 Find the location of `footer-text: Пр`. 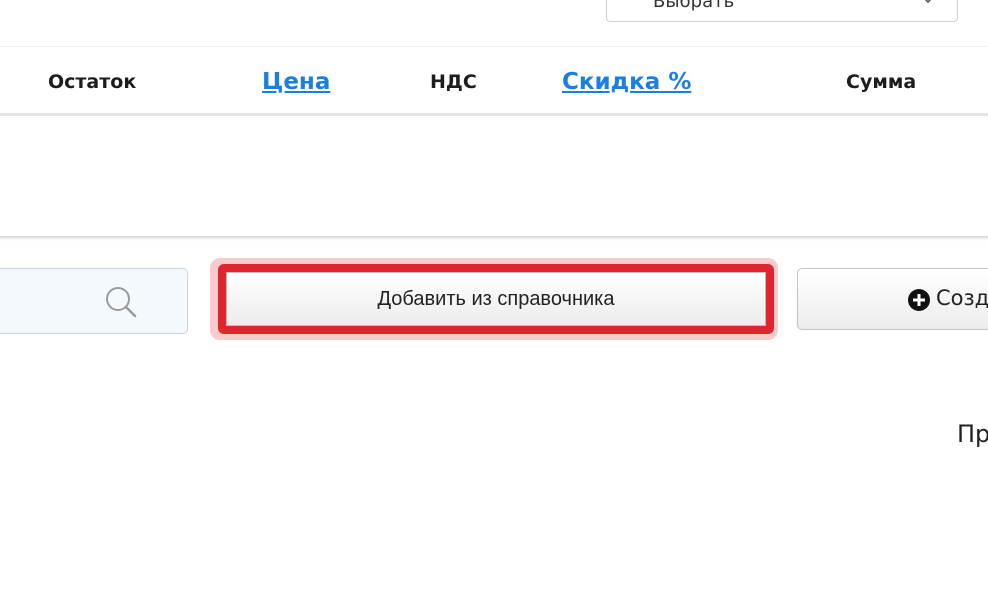

footer-text: Пр is located at coordinates (972, 434).